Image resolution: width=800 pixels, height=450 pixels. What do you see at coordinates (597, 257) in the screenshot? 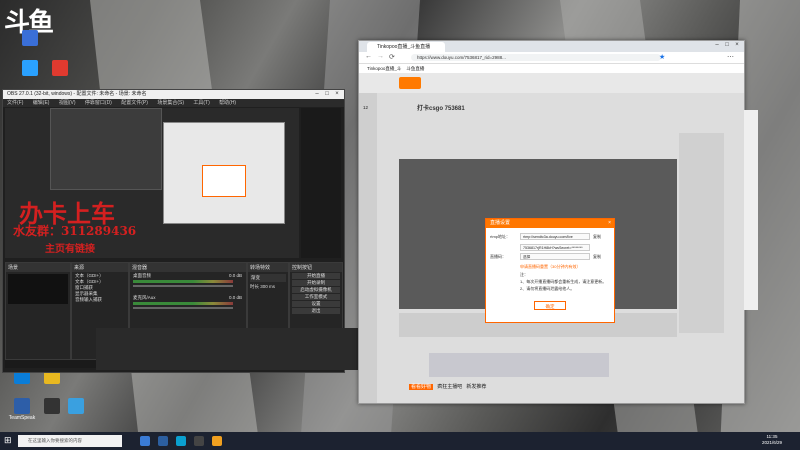
I see `copy-key-button: 复制` at bounding box center [597, 257].